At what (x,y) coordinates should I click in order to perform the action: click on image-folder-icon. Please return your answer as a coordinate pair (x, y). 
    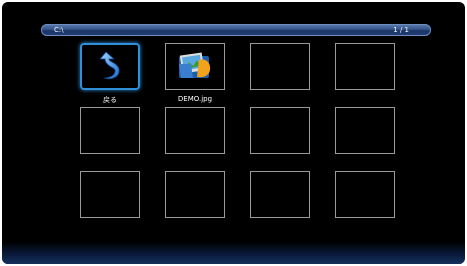
    Looking at the image, I should click on (195, 67).